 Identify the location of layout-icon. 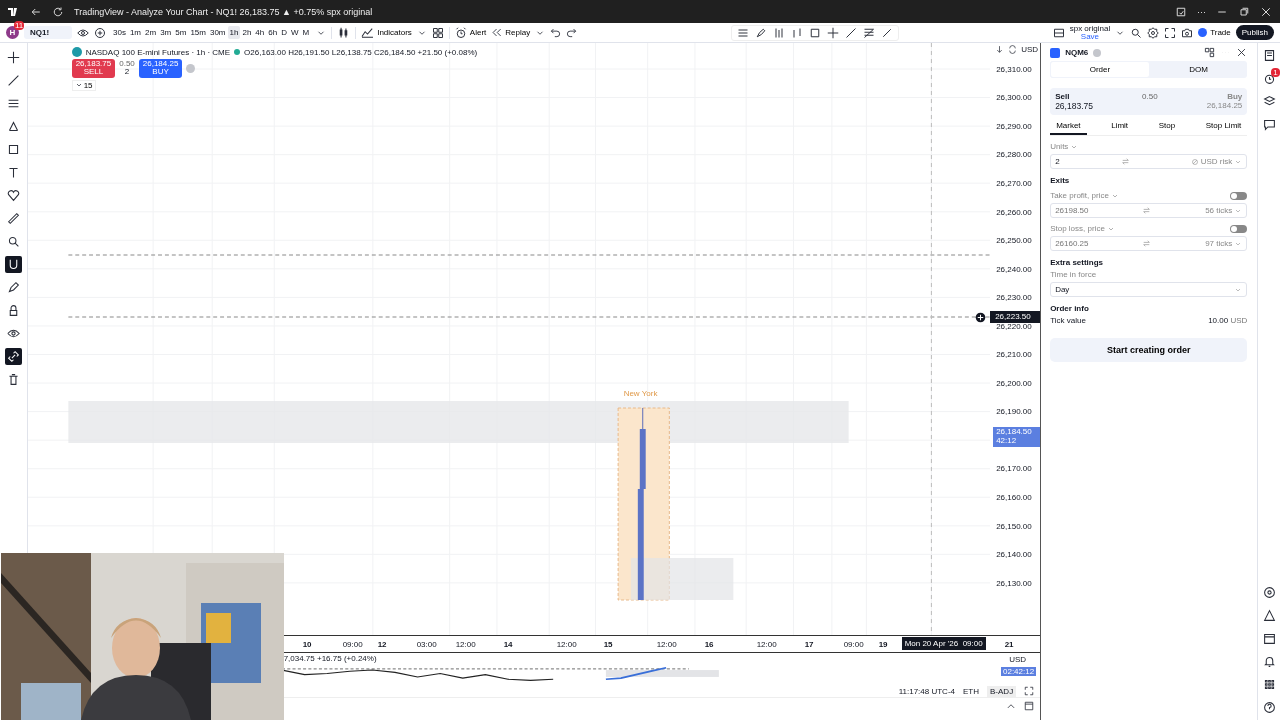
(1058, 32).